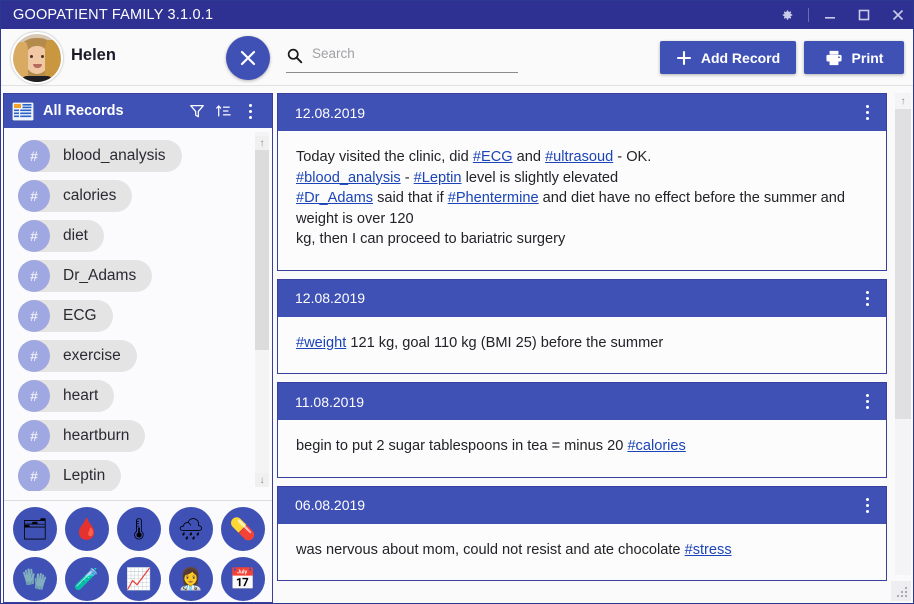 The width and height of the screenshot is (914, 604). I want to click on hashtag-link: #weight, so click(321, 343).